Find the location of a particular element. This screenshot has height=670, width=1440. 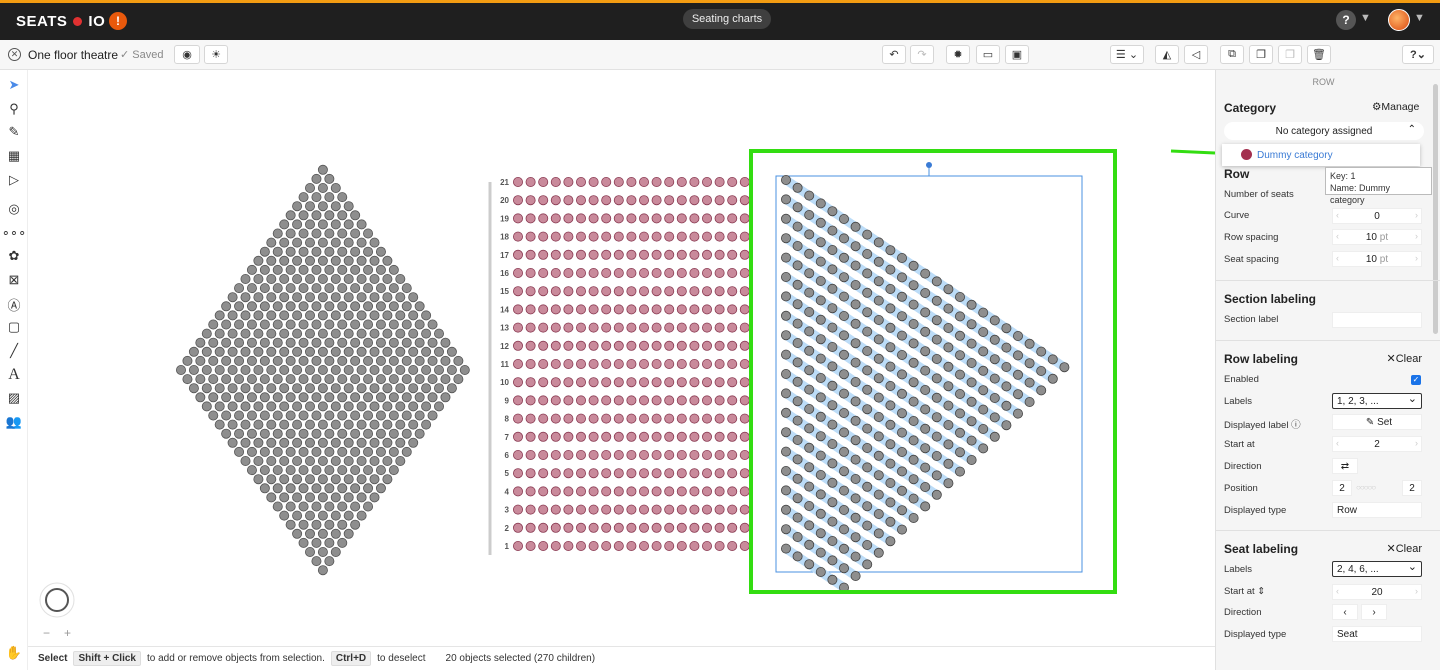

close-icon: ✕ is located at coordinates (14, 54).